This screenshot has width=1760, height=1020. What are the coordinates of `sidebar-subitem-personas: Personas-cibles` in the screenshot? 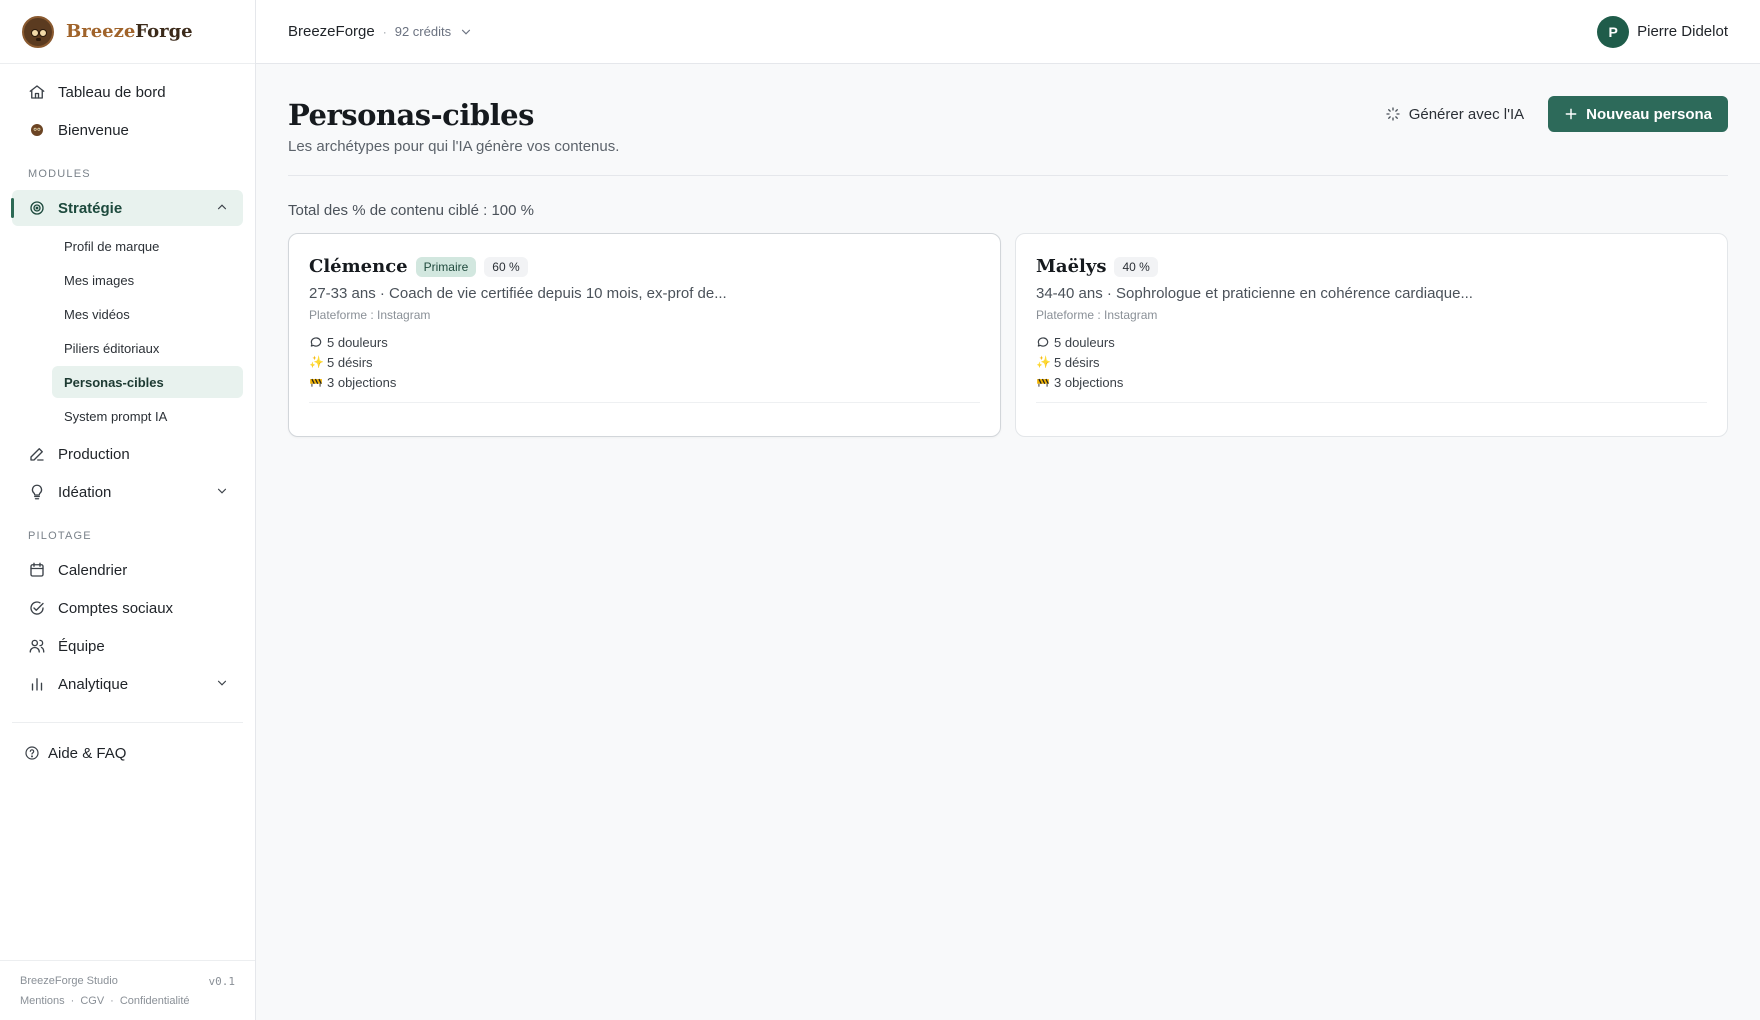 It's located at (147, 382).